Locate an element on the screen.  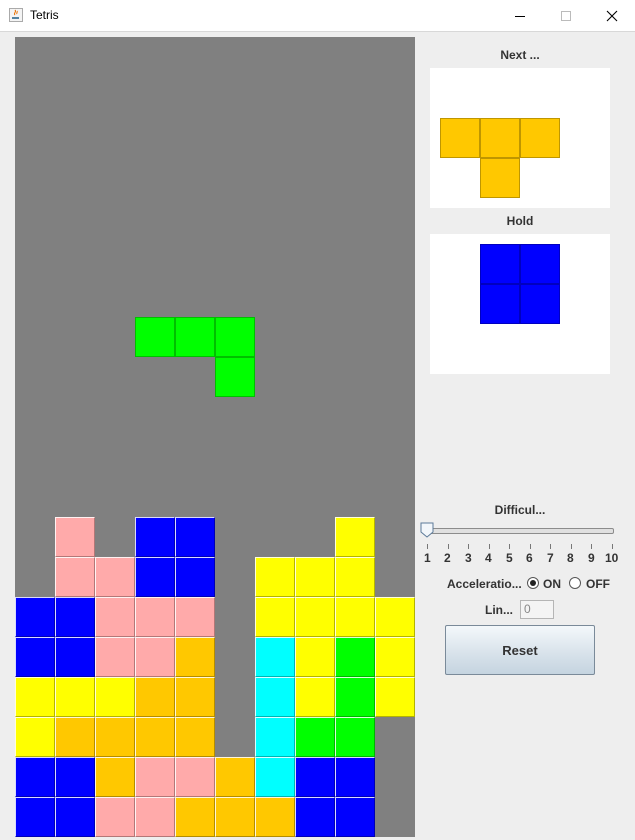
difficulty-tick-label: 7 is located at coordinates (550, 558).